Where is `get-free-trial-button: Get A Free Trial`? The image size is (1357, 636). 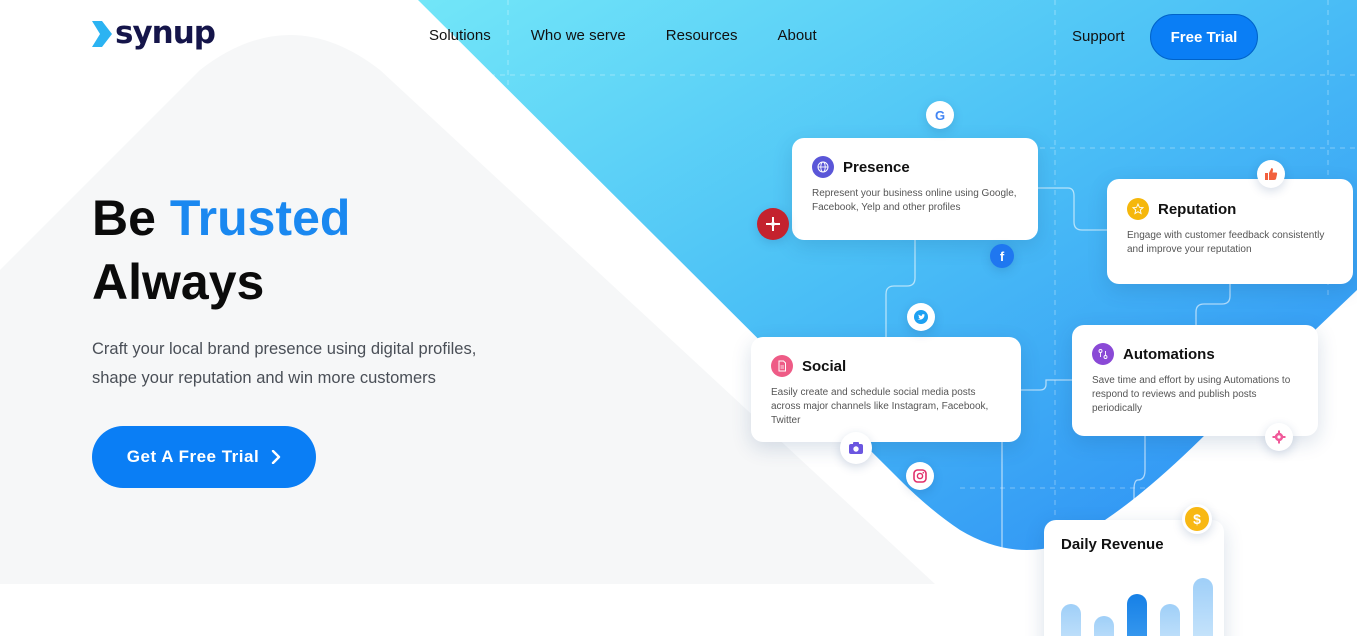 get-free-trial-button: Get A Free Trial is located at coordinates (204, 457).